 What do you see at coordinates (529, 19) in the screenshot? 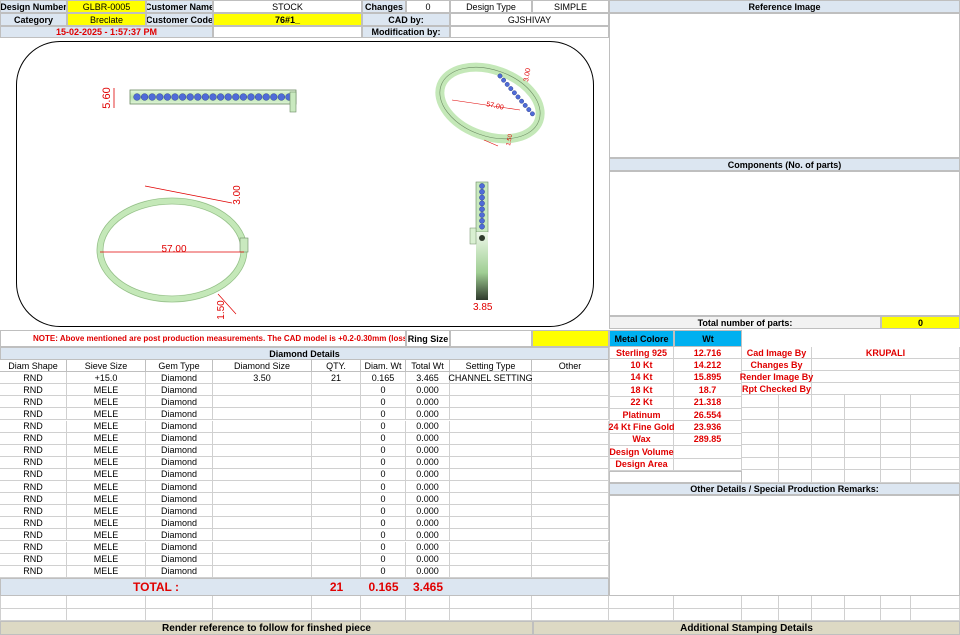
I see `cad-by-value: GJSHIVAY` at bounding box center [529, 19].